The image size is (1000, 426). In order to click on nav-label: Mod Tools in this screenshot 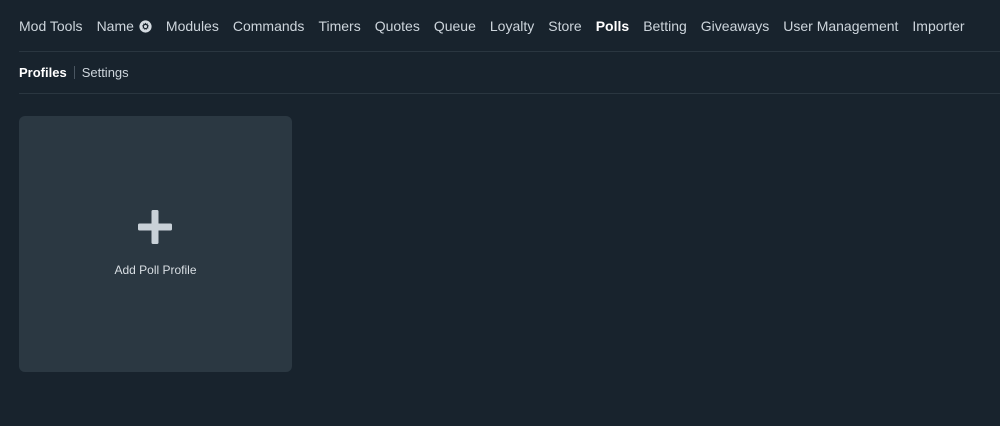, I will do `click(51, 26)`.